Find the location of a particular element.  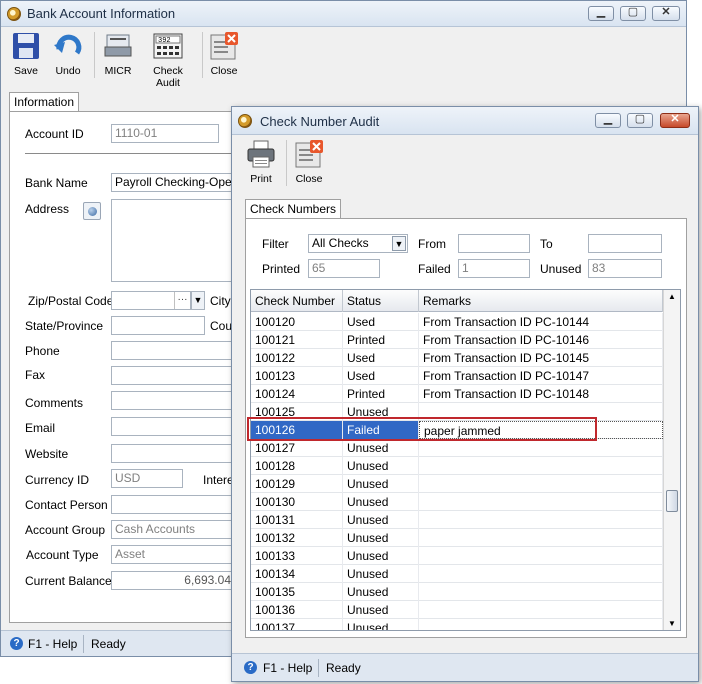

table-row: 100132 Unused is located at coordinates (457, 538).